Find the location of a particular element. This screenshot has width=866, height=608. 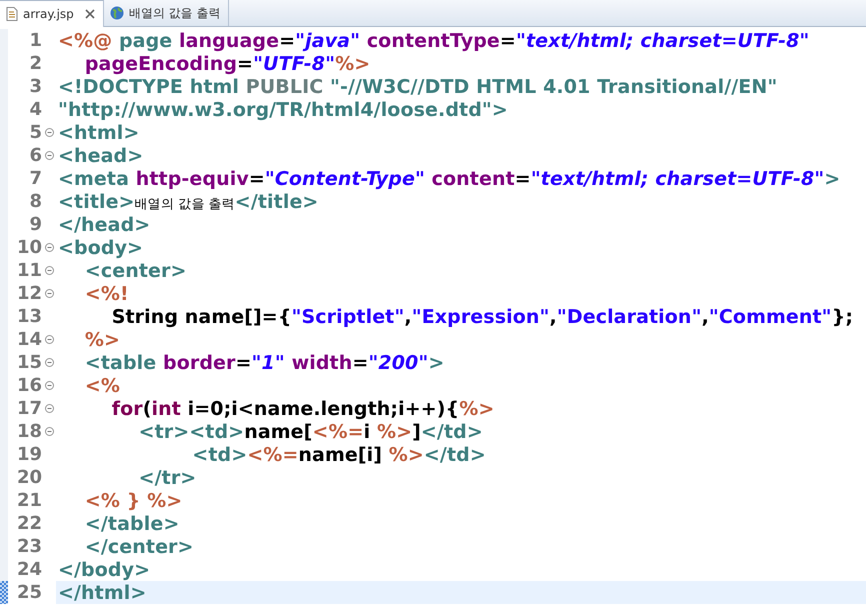

tab-label: 배열의 값을 출력 is located at coordinates (174, 13).